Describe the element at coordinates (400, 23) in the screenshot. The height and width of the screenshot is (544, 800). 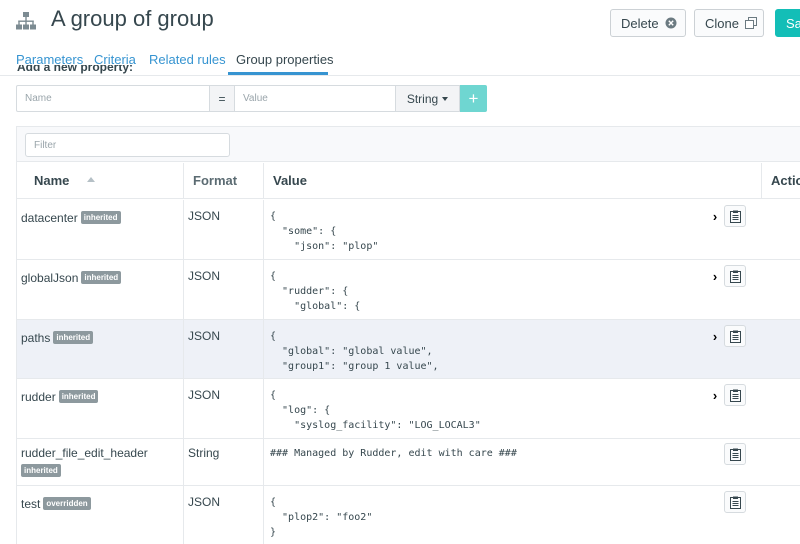
I see `page-header: A group of group Delete Clone Sa` at that location.